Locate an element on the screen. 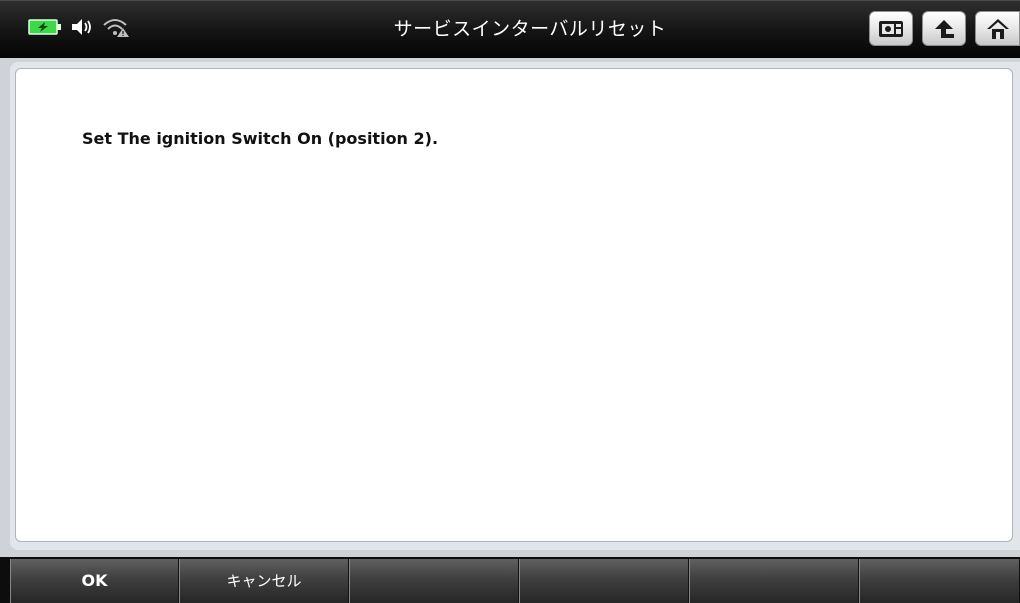 This screenshot has height=603, width=1020. back-button is located at coordinates (944, 28).